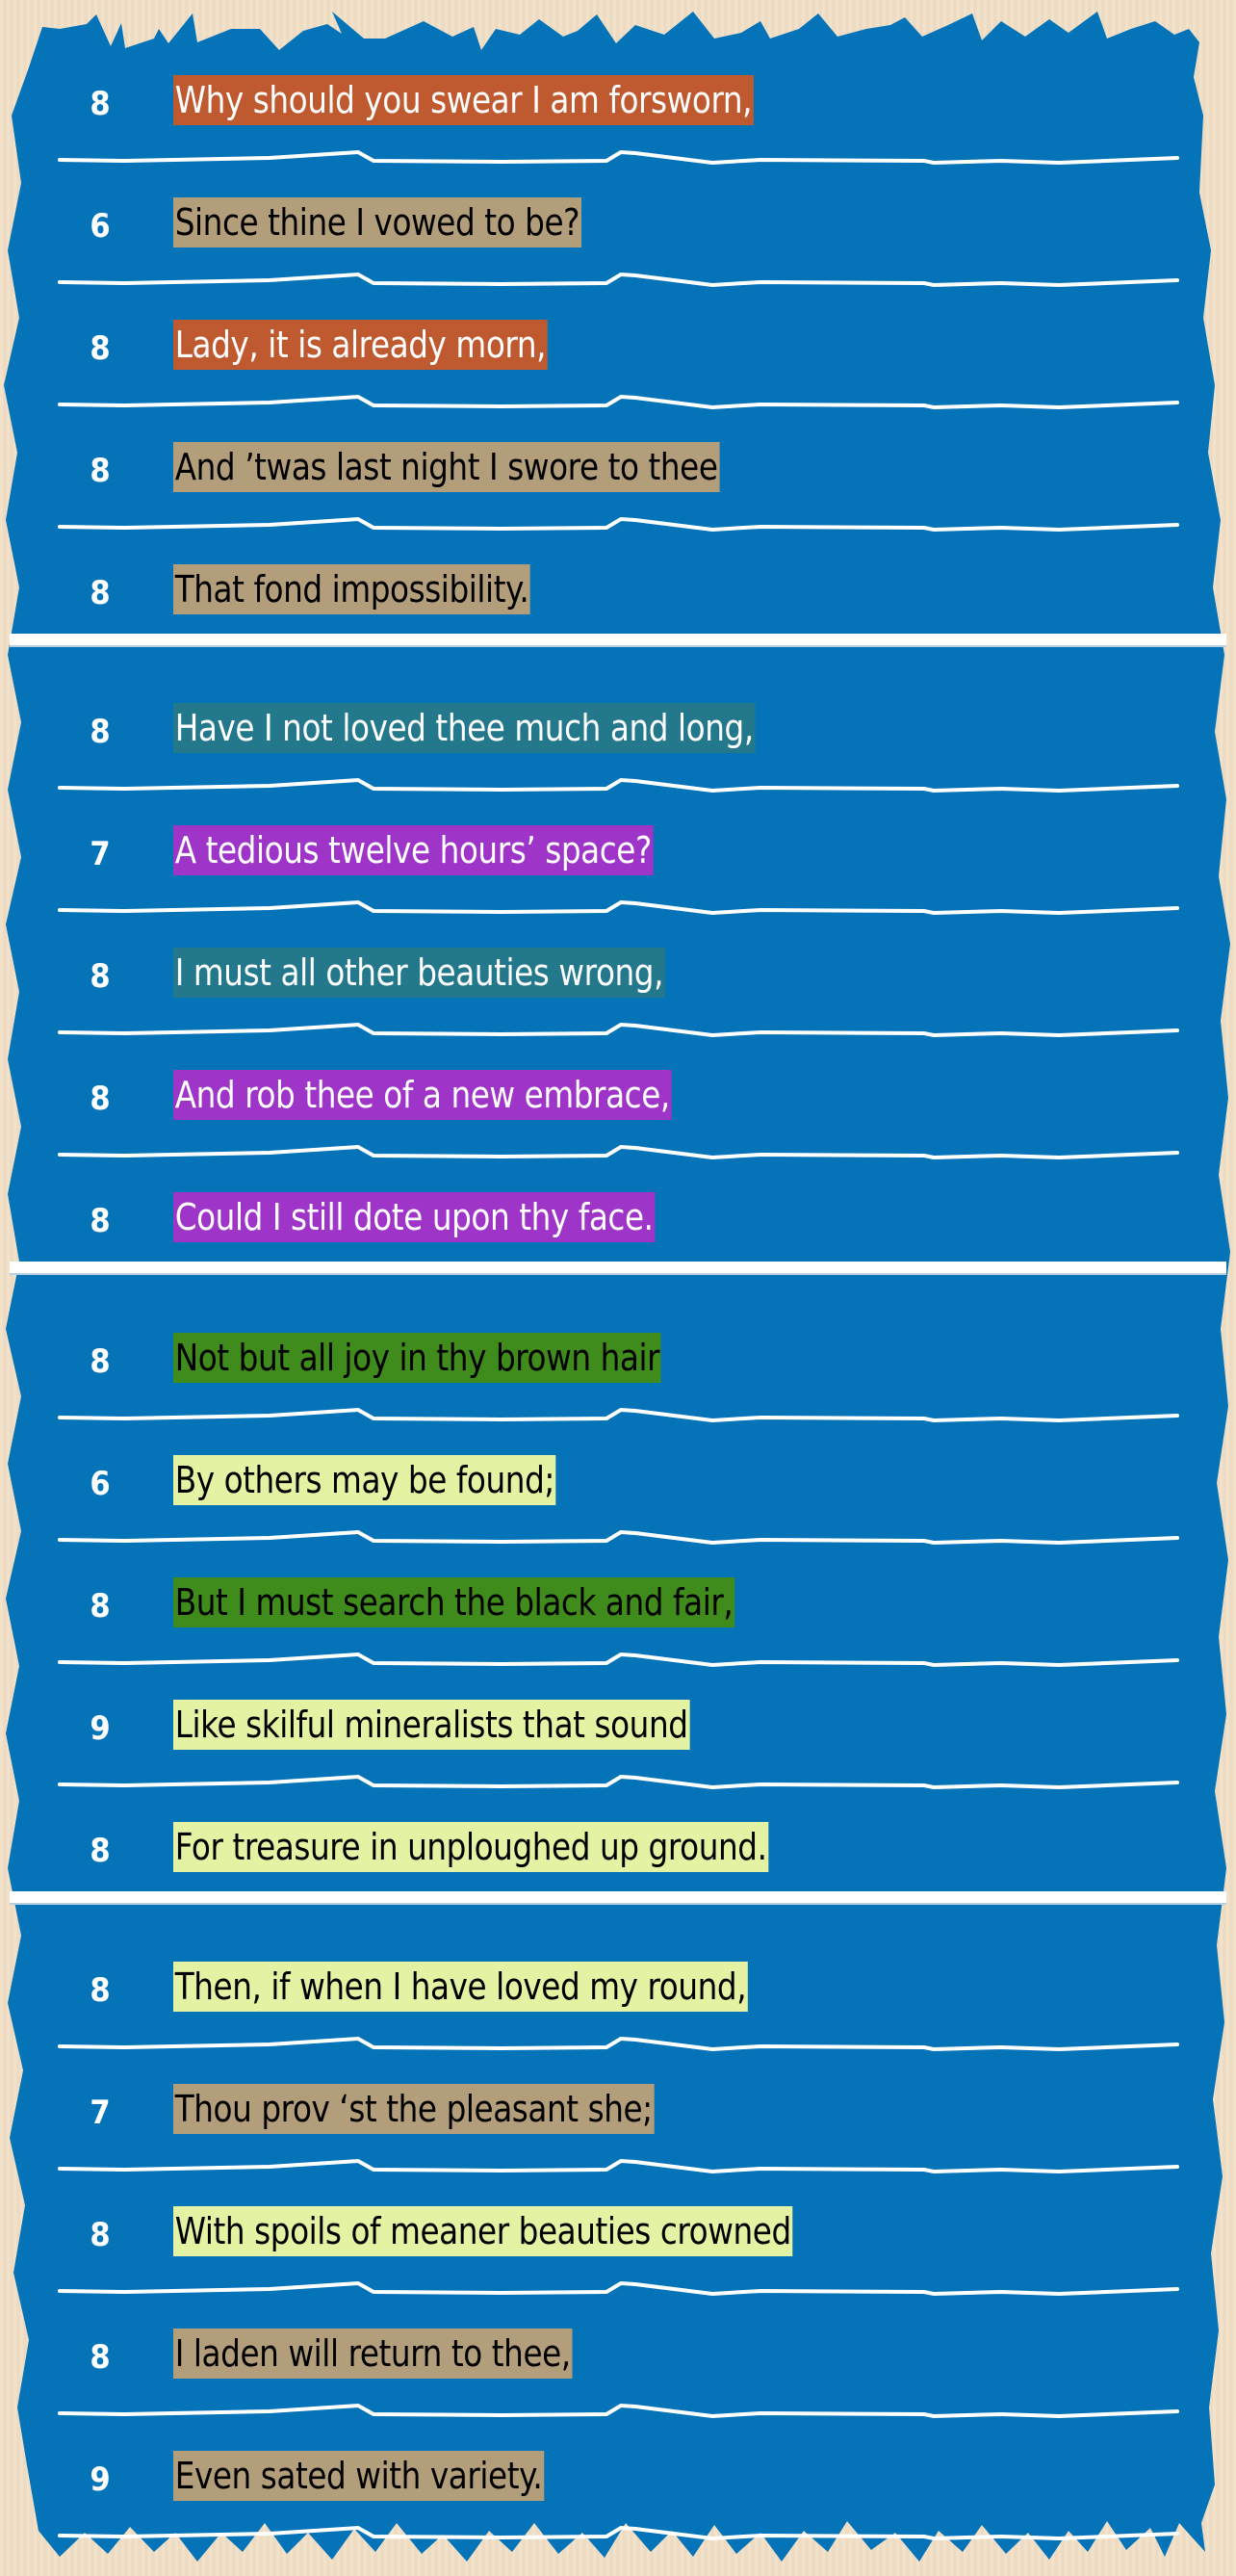 This screenshot has width=1236, height=2576. What do you see at coordinates (618, 348) in the screenshot?
I see `poem-line: 8 Lady, it is already morn,` at bounding box center [618, 348].